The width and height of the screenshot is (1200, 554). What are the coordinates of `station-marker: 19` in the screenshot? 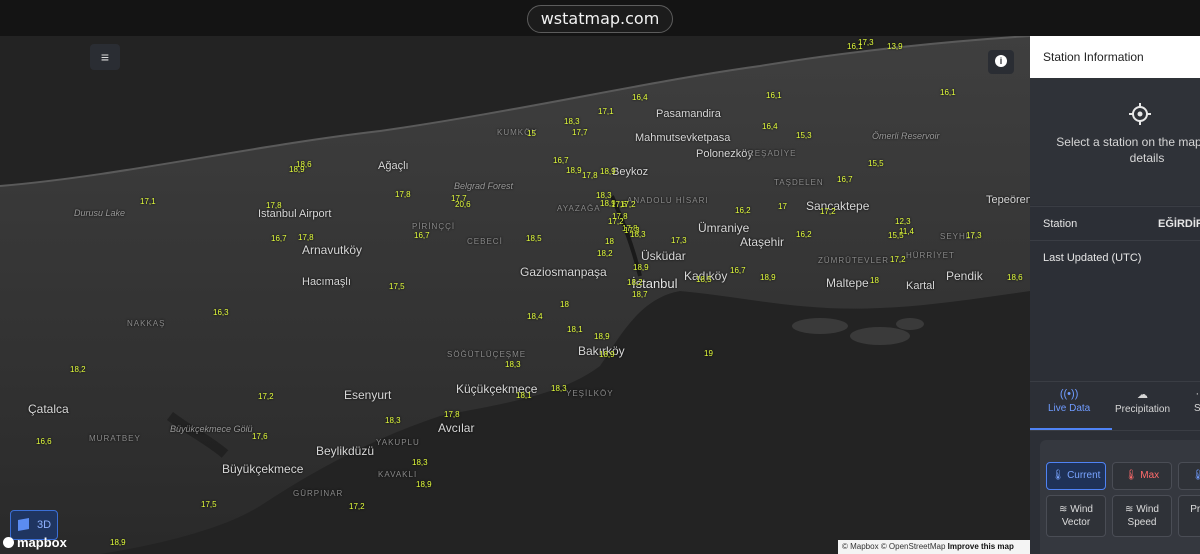 It's located at (708, 353).